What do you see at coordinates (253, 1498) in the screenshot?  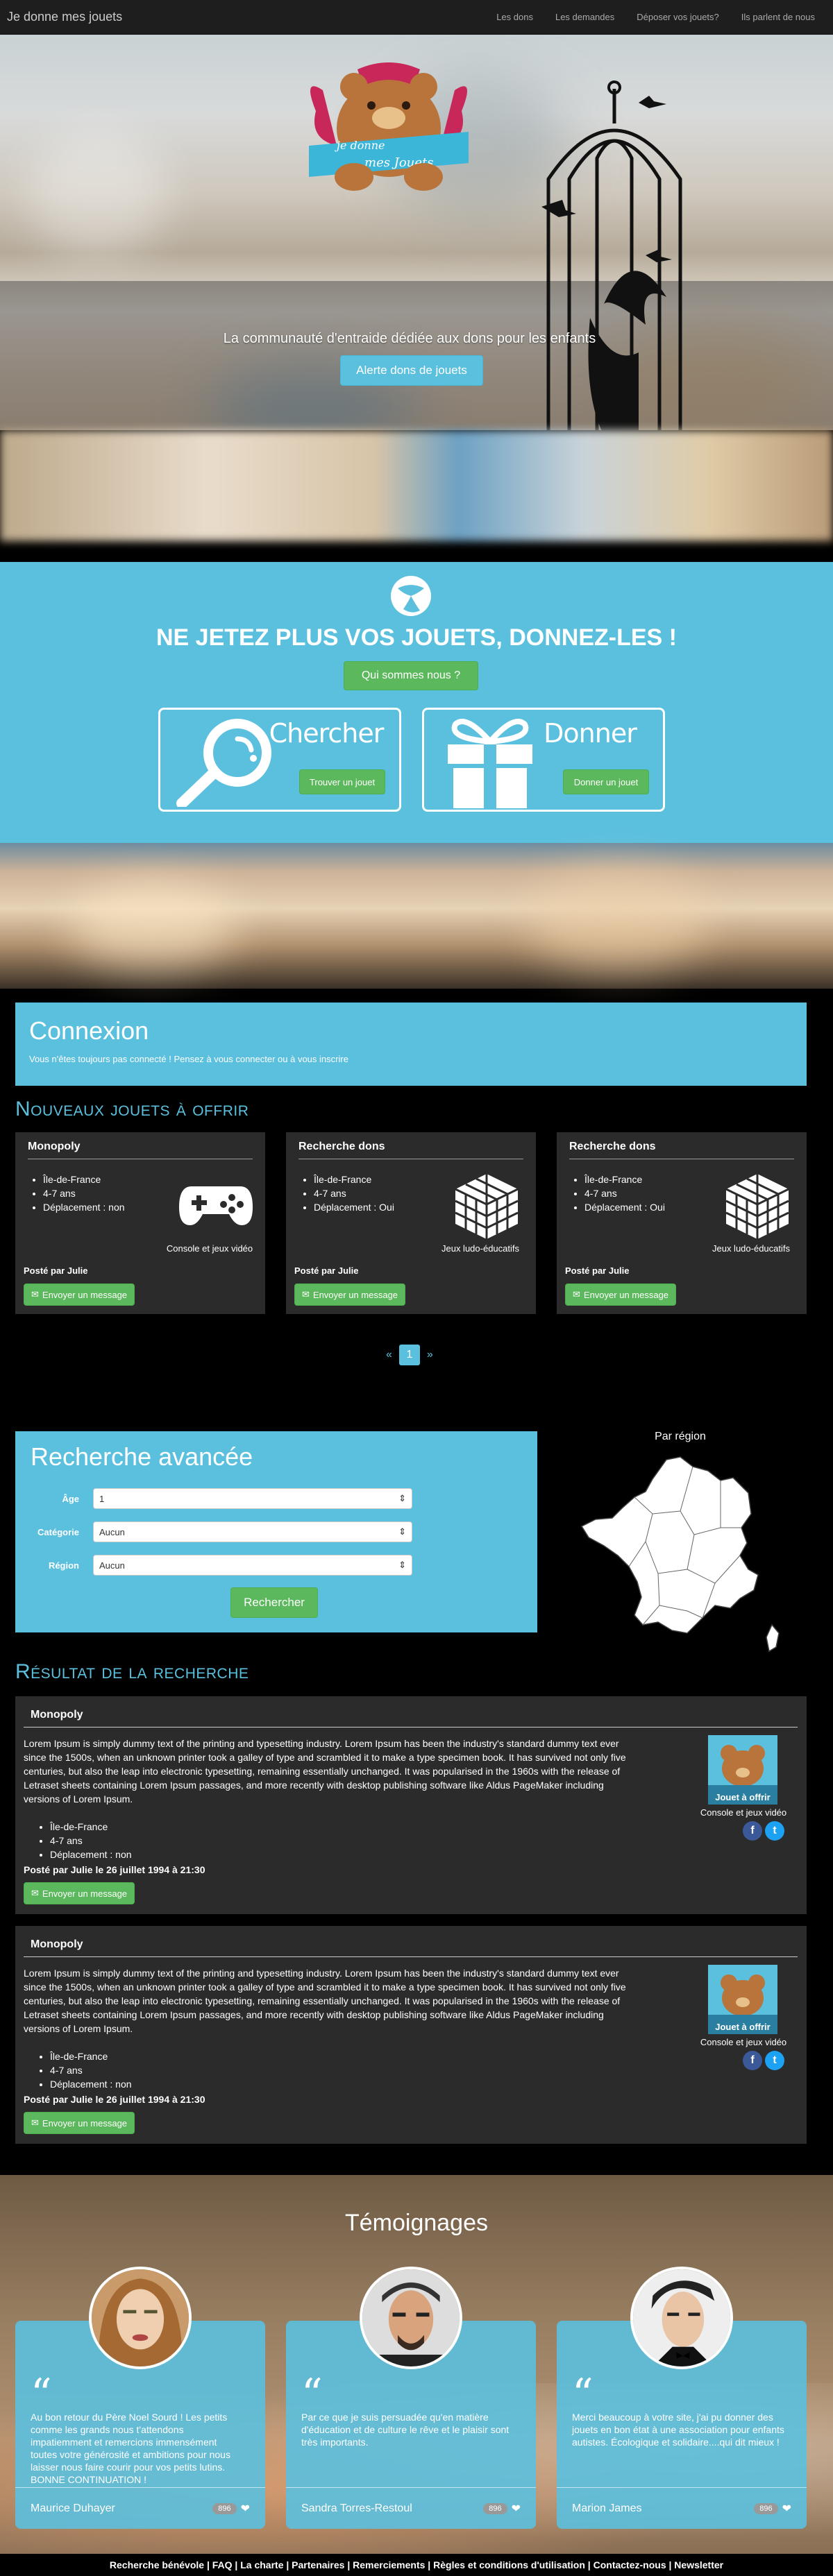 I see `age-select: 1 ⇕` at bounding box center [253, 1498].